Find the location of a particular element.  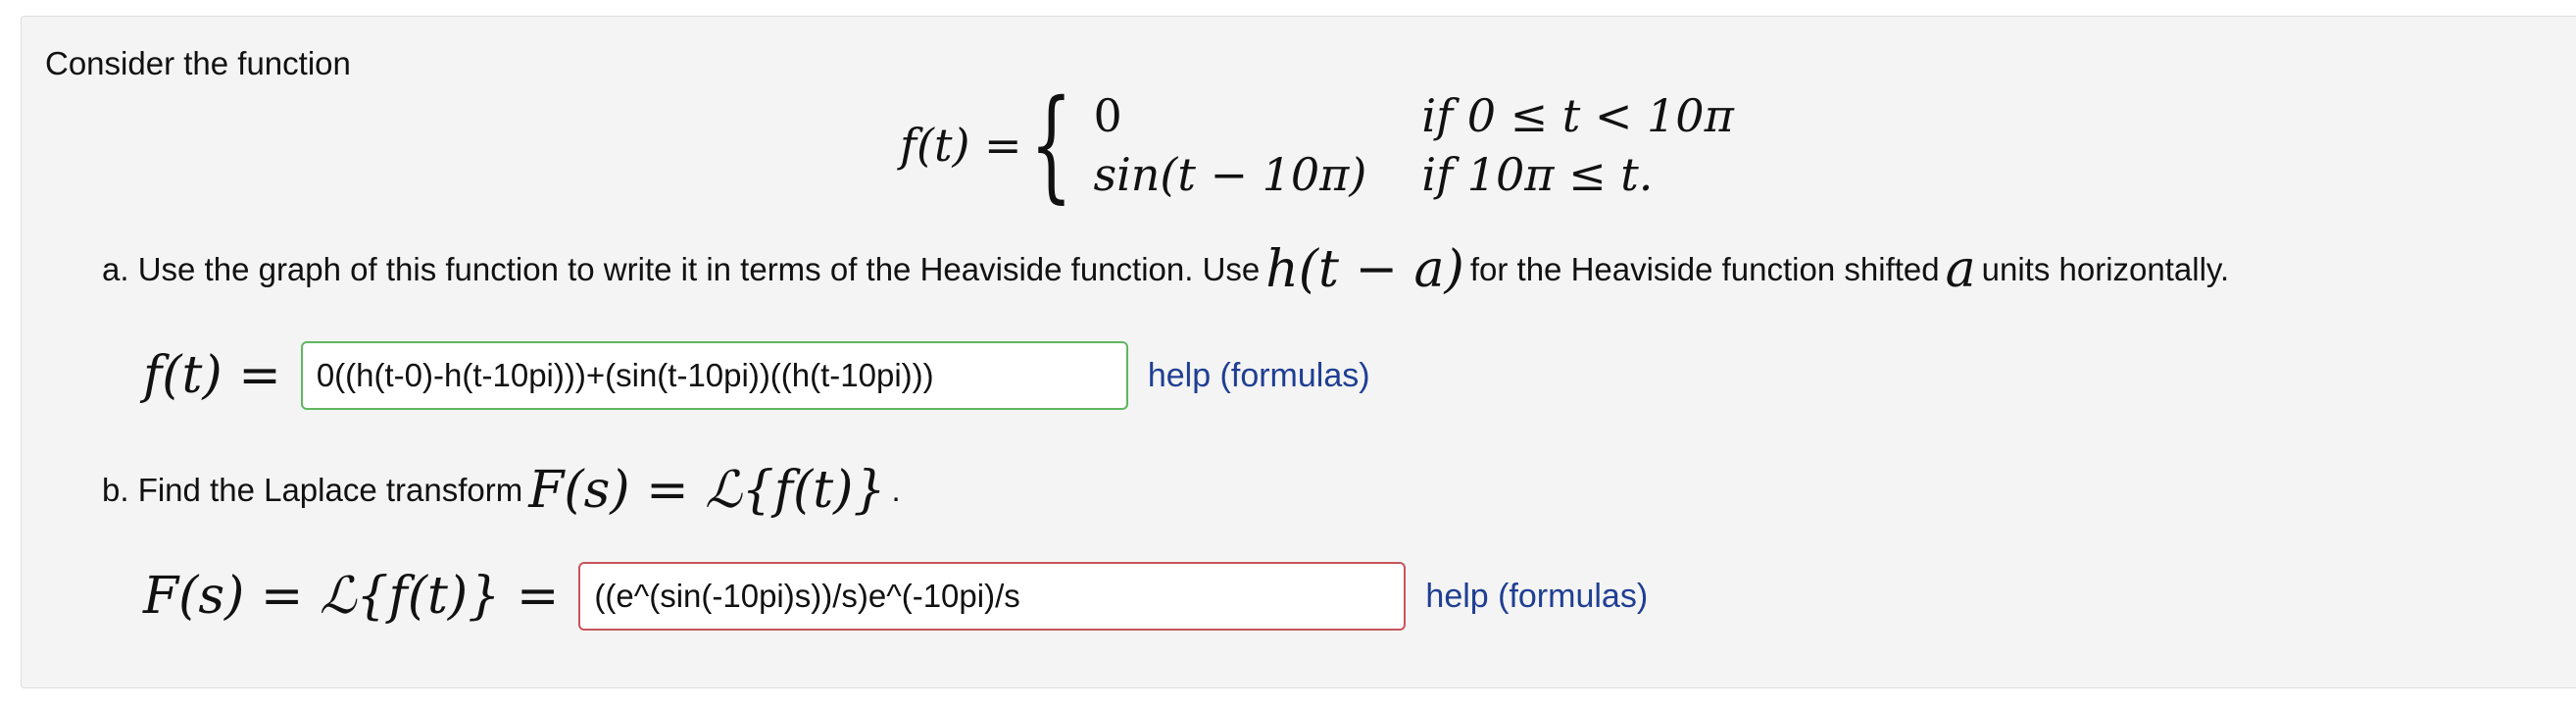

intro-text: Consider the function is located at coordinates (198, 63).